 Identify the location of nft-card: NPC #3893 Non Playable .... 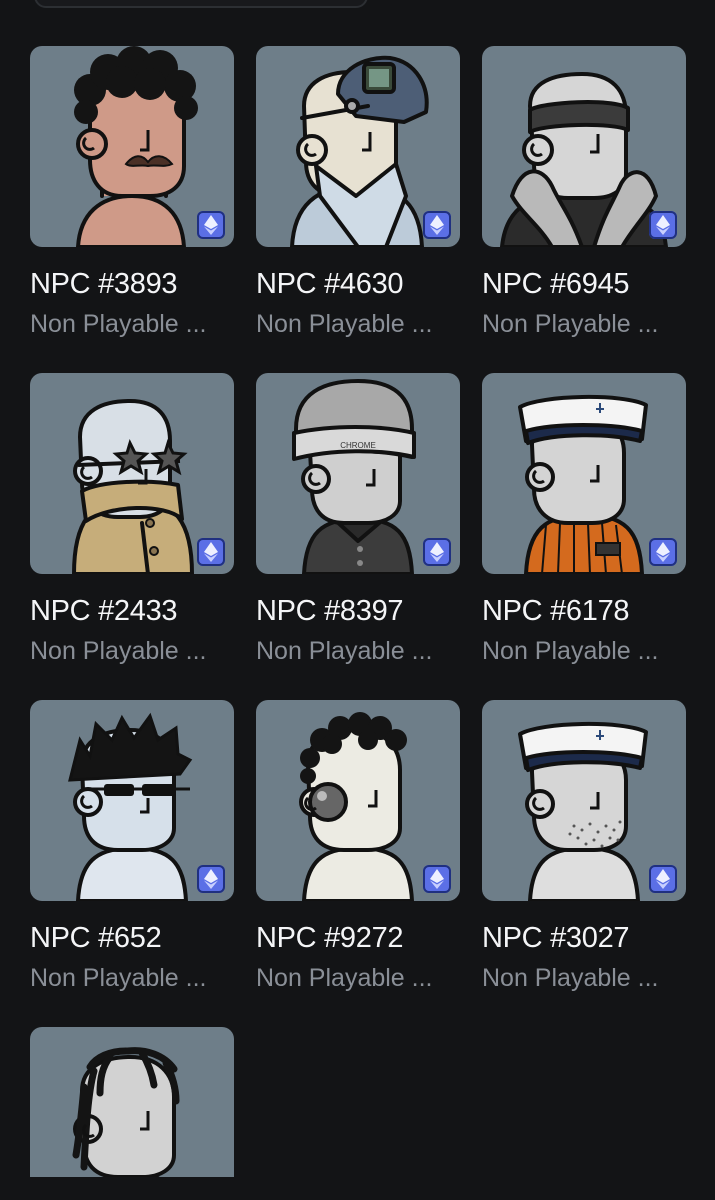
(133, 192).